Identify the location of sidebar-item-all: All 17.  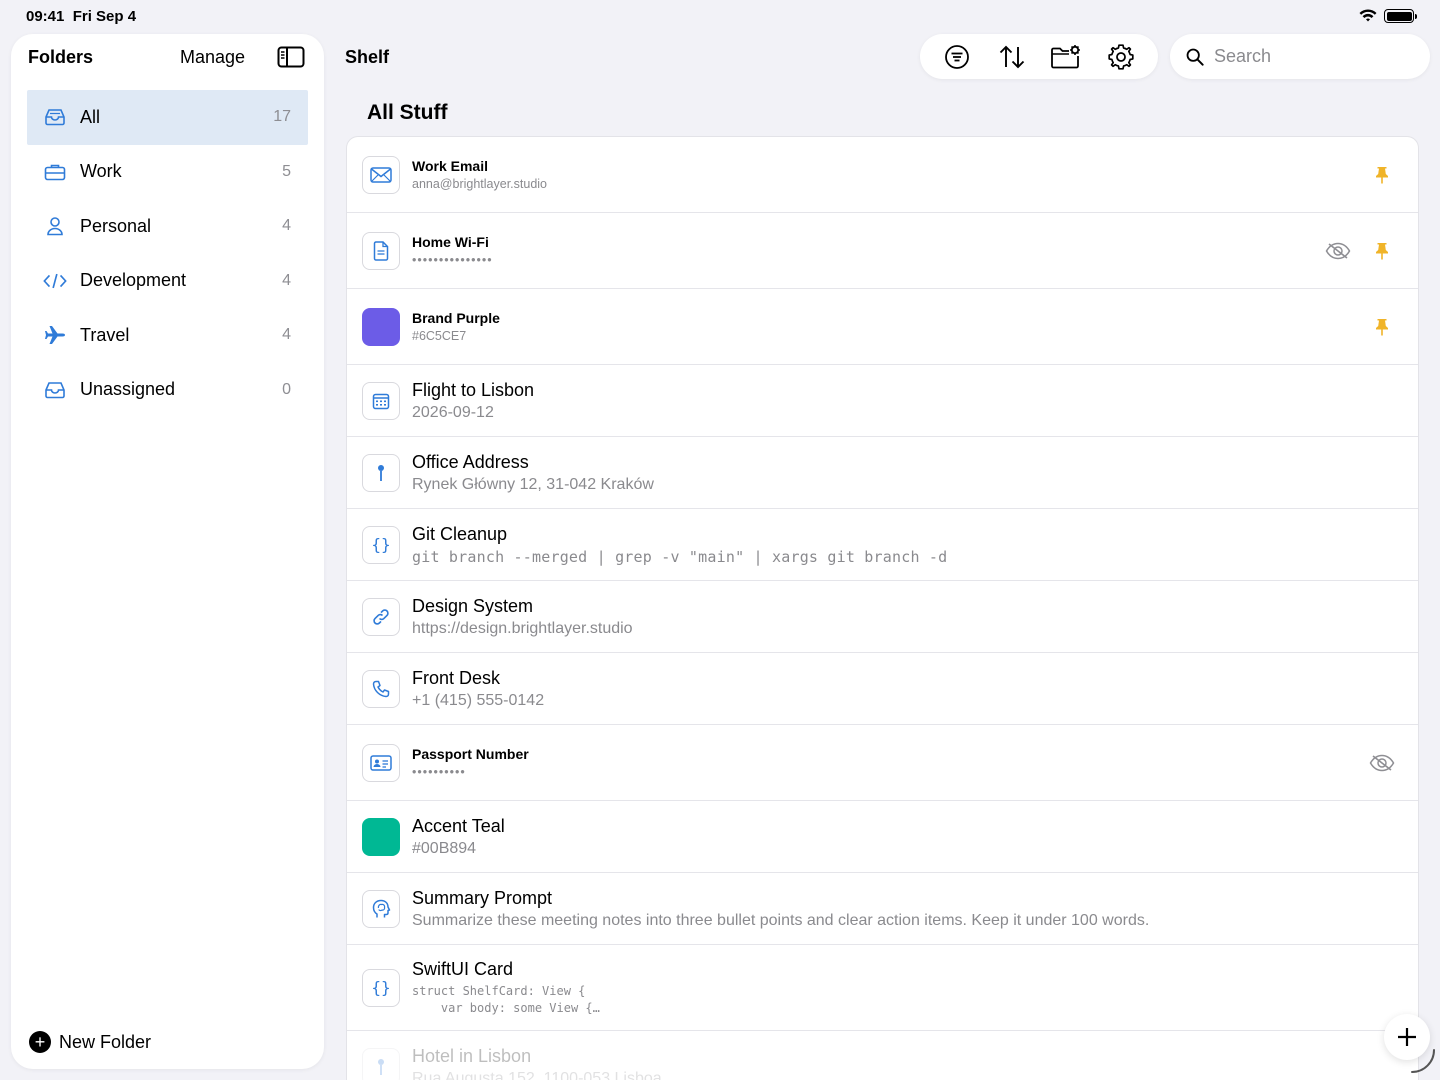
(167, 117).